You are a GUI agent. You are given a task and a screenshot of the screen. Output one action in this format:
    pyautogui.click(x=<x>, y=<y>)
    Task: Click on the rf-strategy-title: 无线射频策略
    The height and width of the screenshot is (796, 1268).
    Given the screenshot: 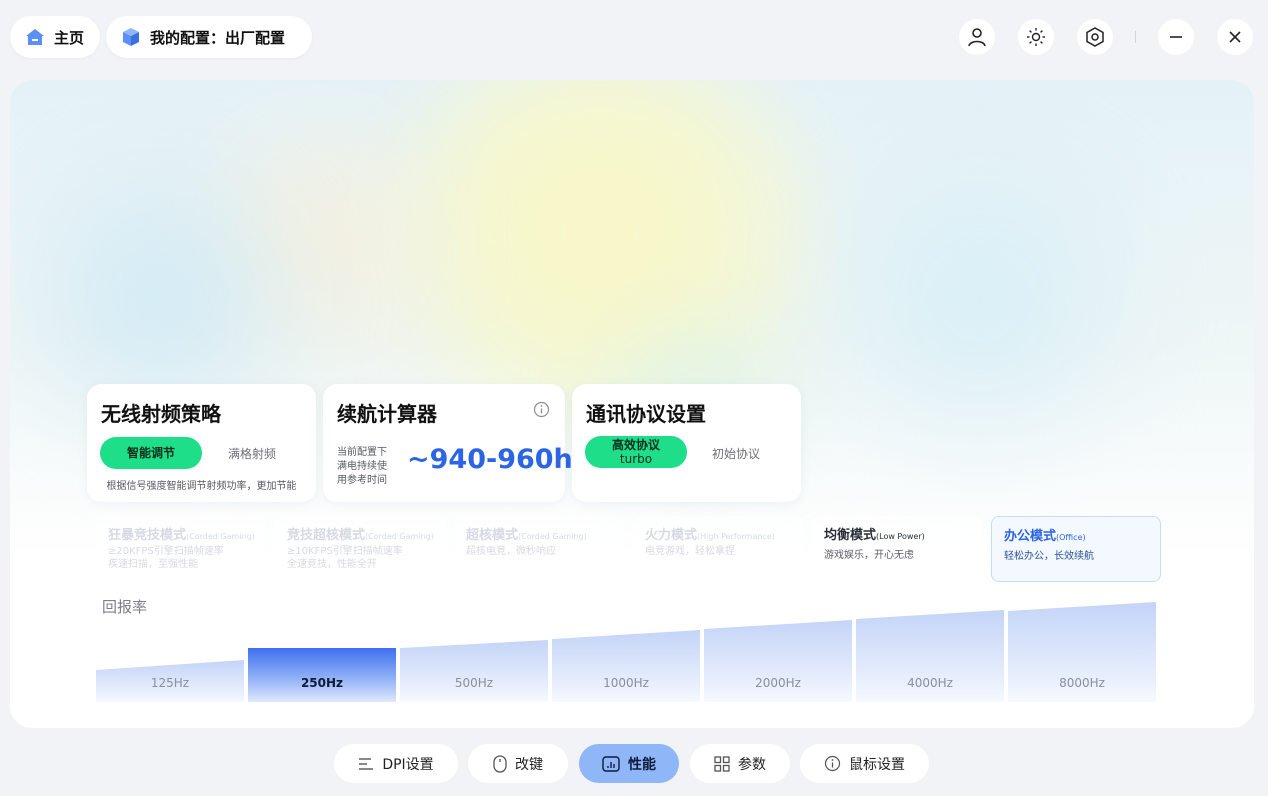 What is the action you would take?
    pyautogui.click(x=161, y=414)
    